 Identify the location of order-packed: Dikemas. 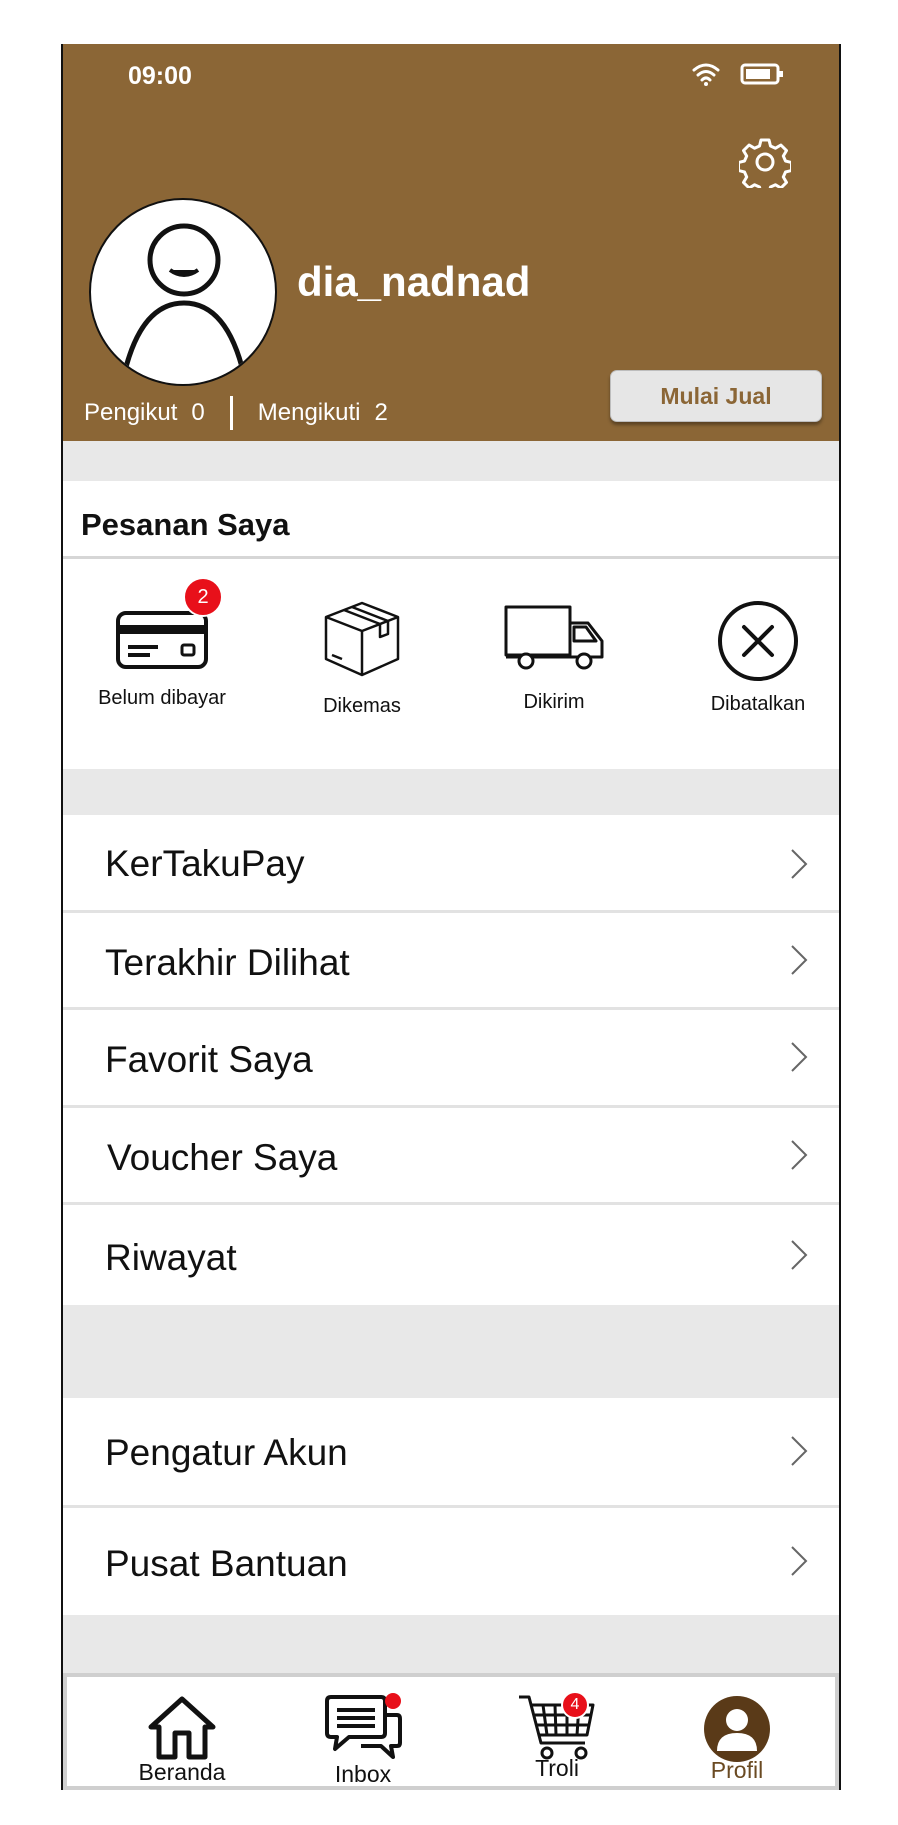
(362, 658).